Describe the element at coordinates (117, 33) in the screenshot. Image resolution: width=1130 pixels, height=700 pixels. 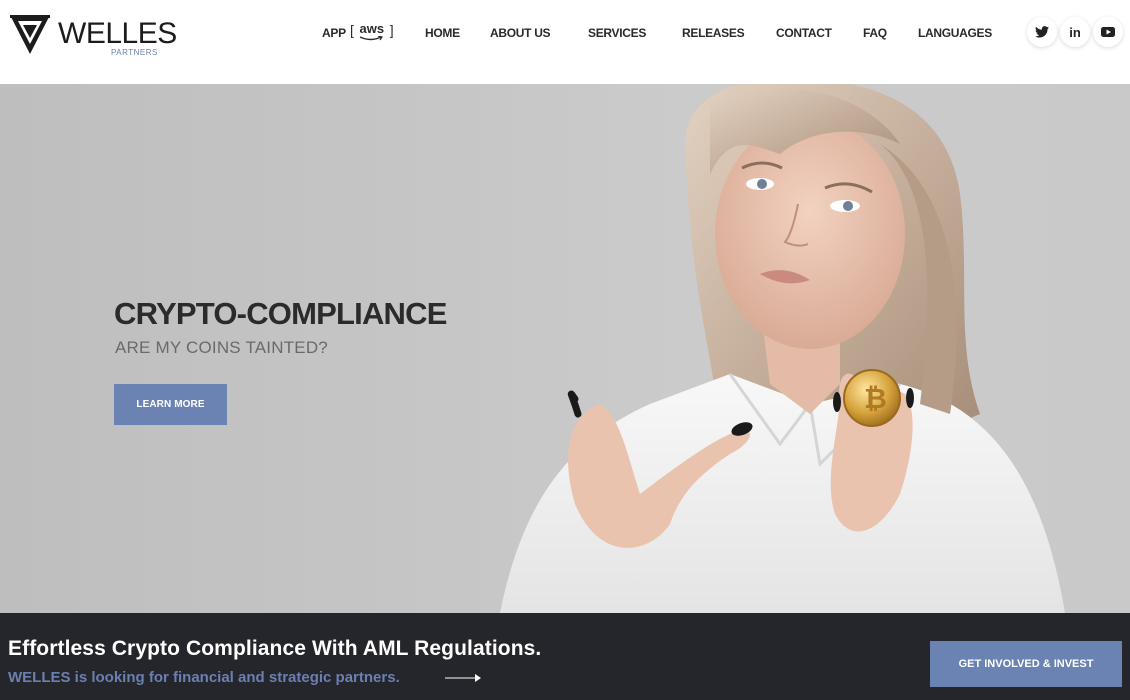
I see `brand-name: WELLES` at that location.